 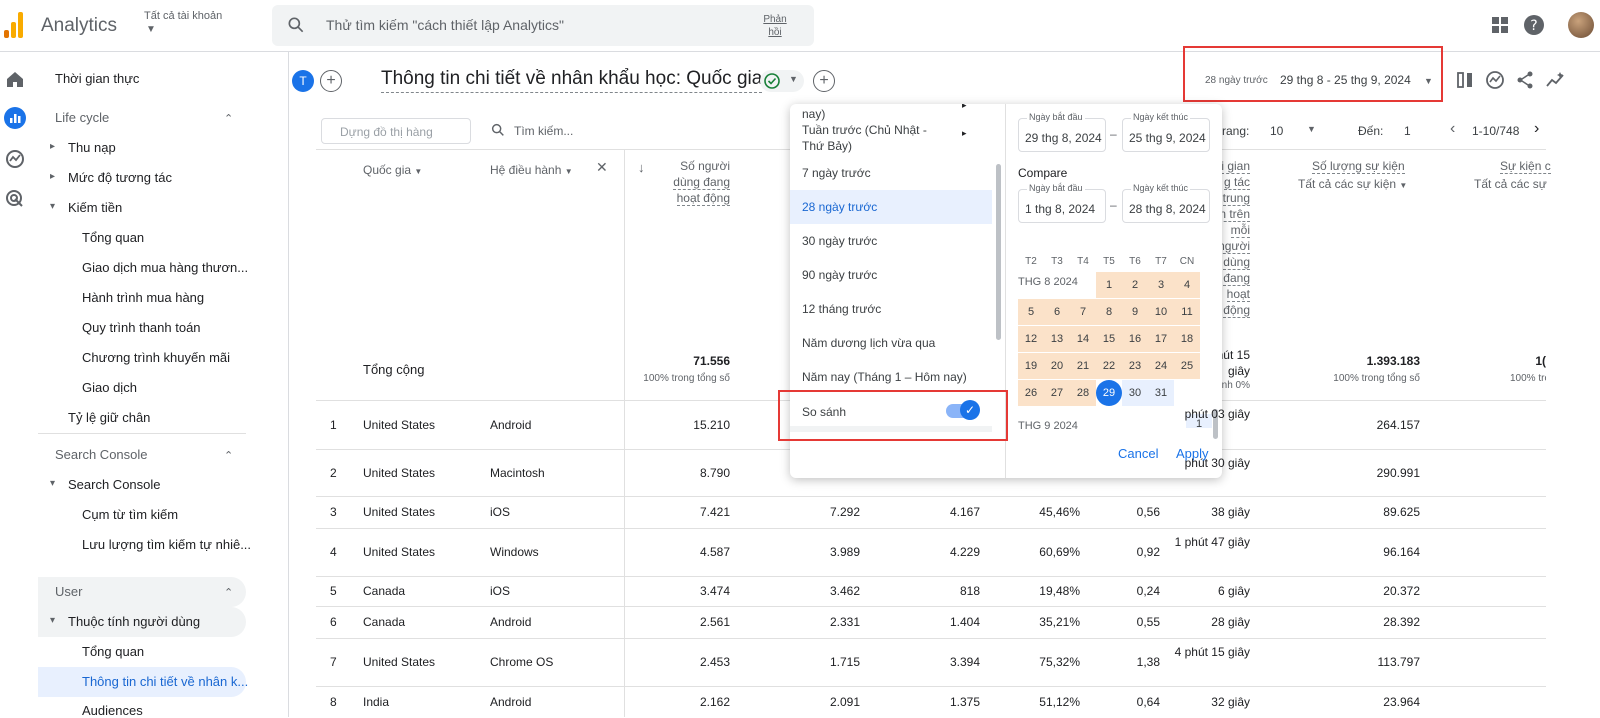 I want to click on date-preset-item: Tuần trước (Chủ Nhật - Thứ Bảy), so click(x=875, y=140).